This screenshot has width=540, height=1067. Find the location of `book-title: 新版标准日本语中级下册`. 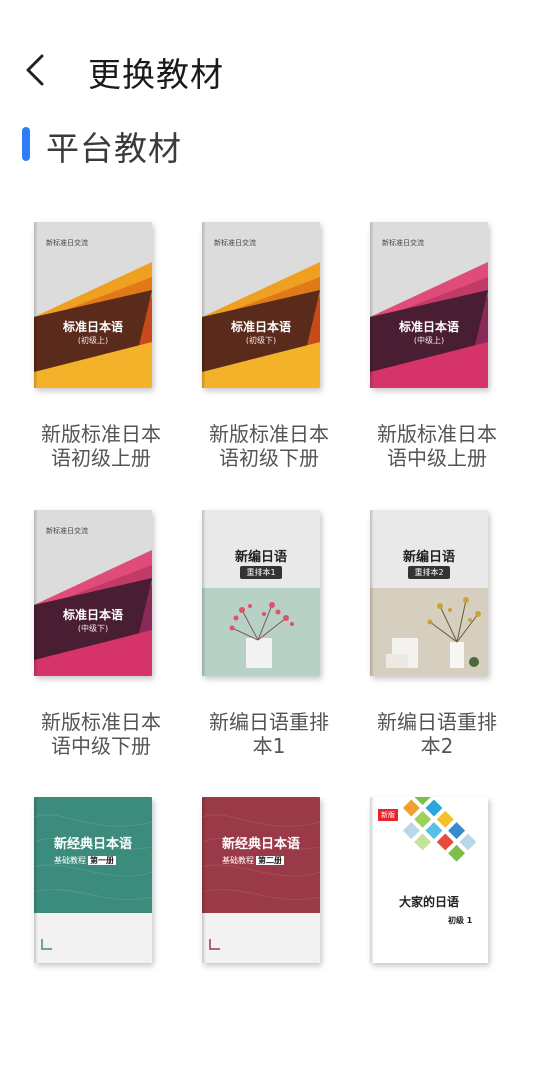

book-title: 新版标准日本语中级下册 is located at coordinates (101, 734).